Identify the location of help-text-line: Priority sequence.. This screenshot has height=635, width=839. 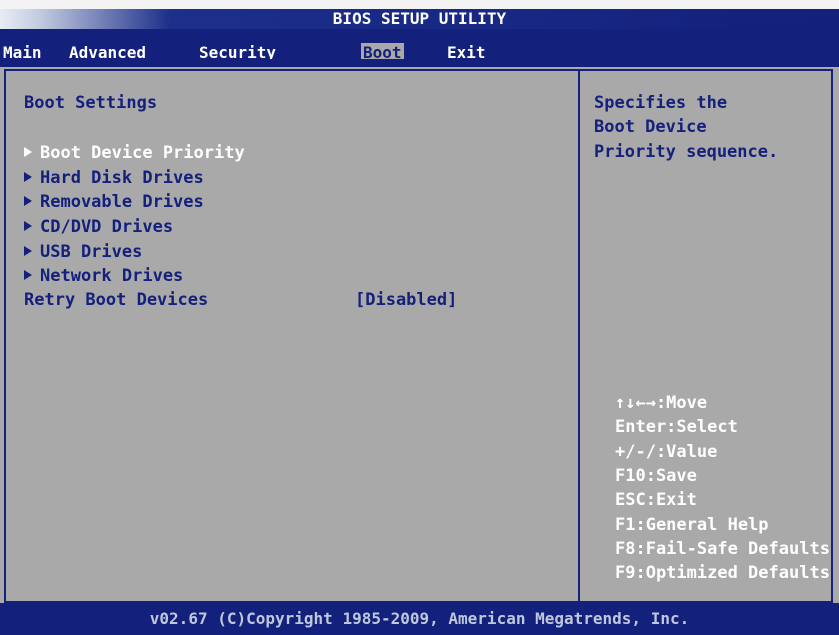
(686, 152).